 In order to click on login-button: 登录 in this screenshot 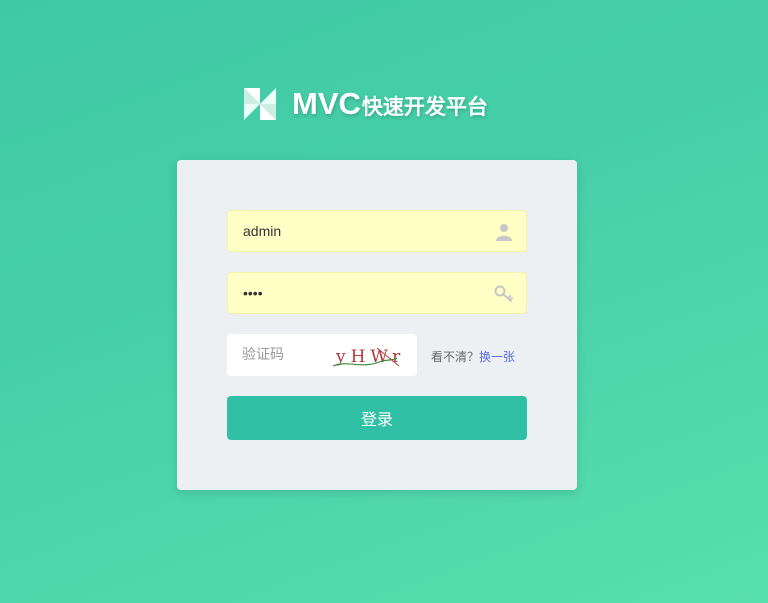, I will do `click(377, 418)`.